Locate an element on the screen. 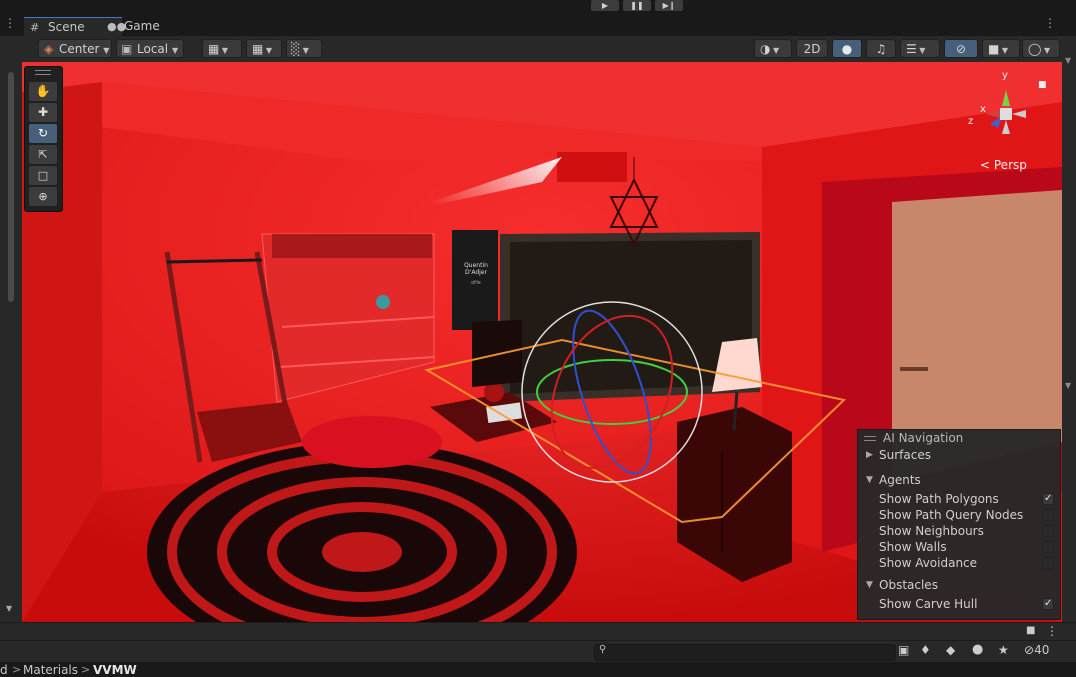 This screenshot has height=677, width=1076. orientation-gizmo: y x z ■ < Persp is located at coordinates (1004, 125).